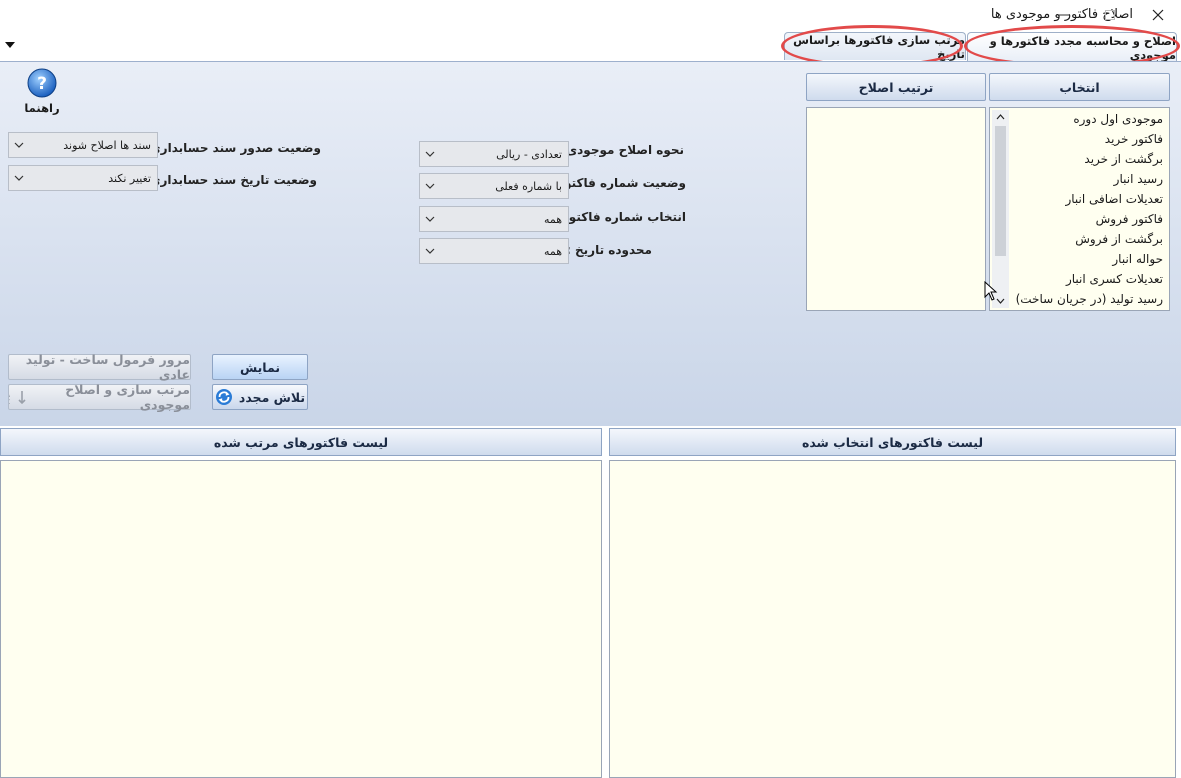  Describe the element at coordinates (42, 108) in the screenshot. I see `help-label: راهنما` at that location.